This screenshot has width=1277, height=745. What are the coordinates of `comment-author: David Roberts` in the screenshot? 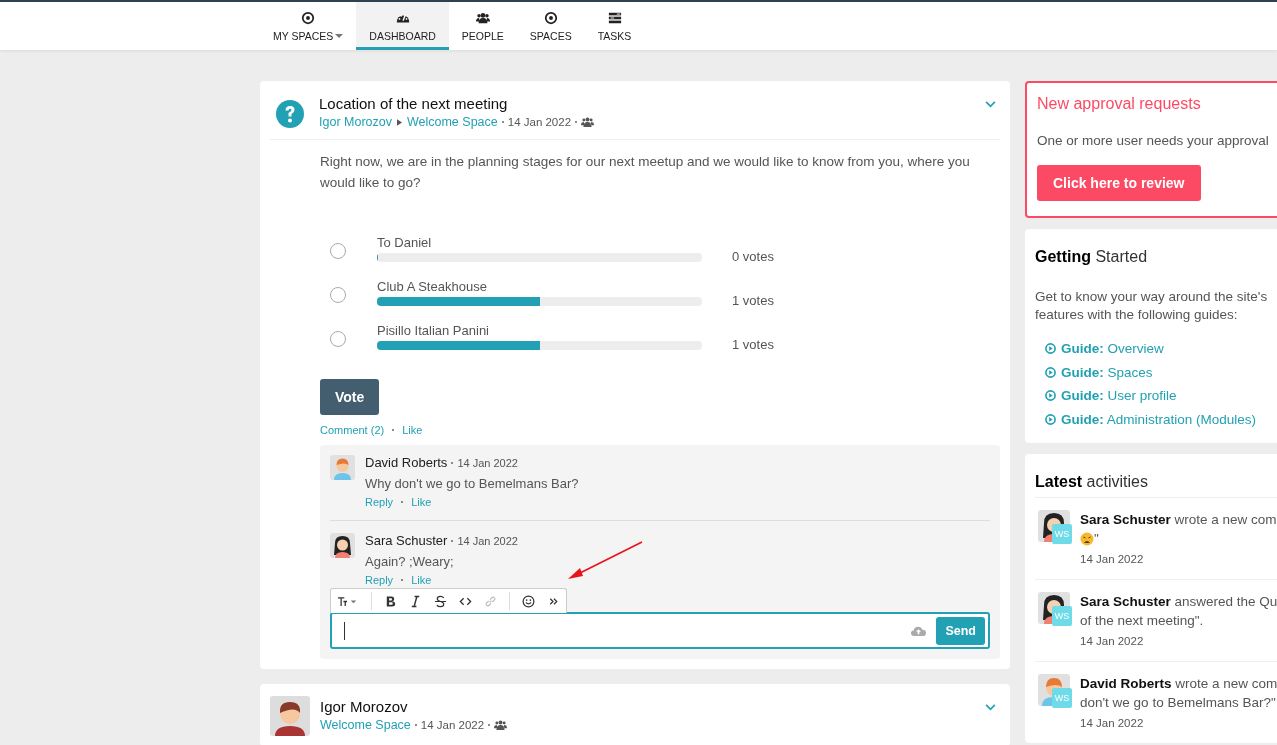 It's located at (406, 462).